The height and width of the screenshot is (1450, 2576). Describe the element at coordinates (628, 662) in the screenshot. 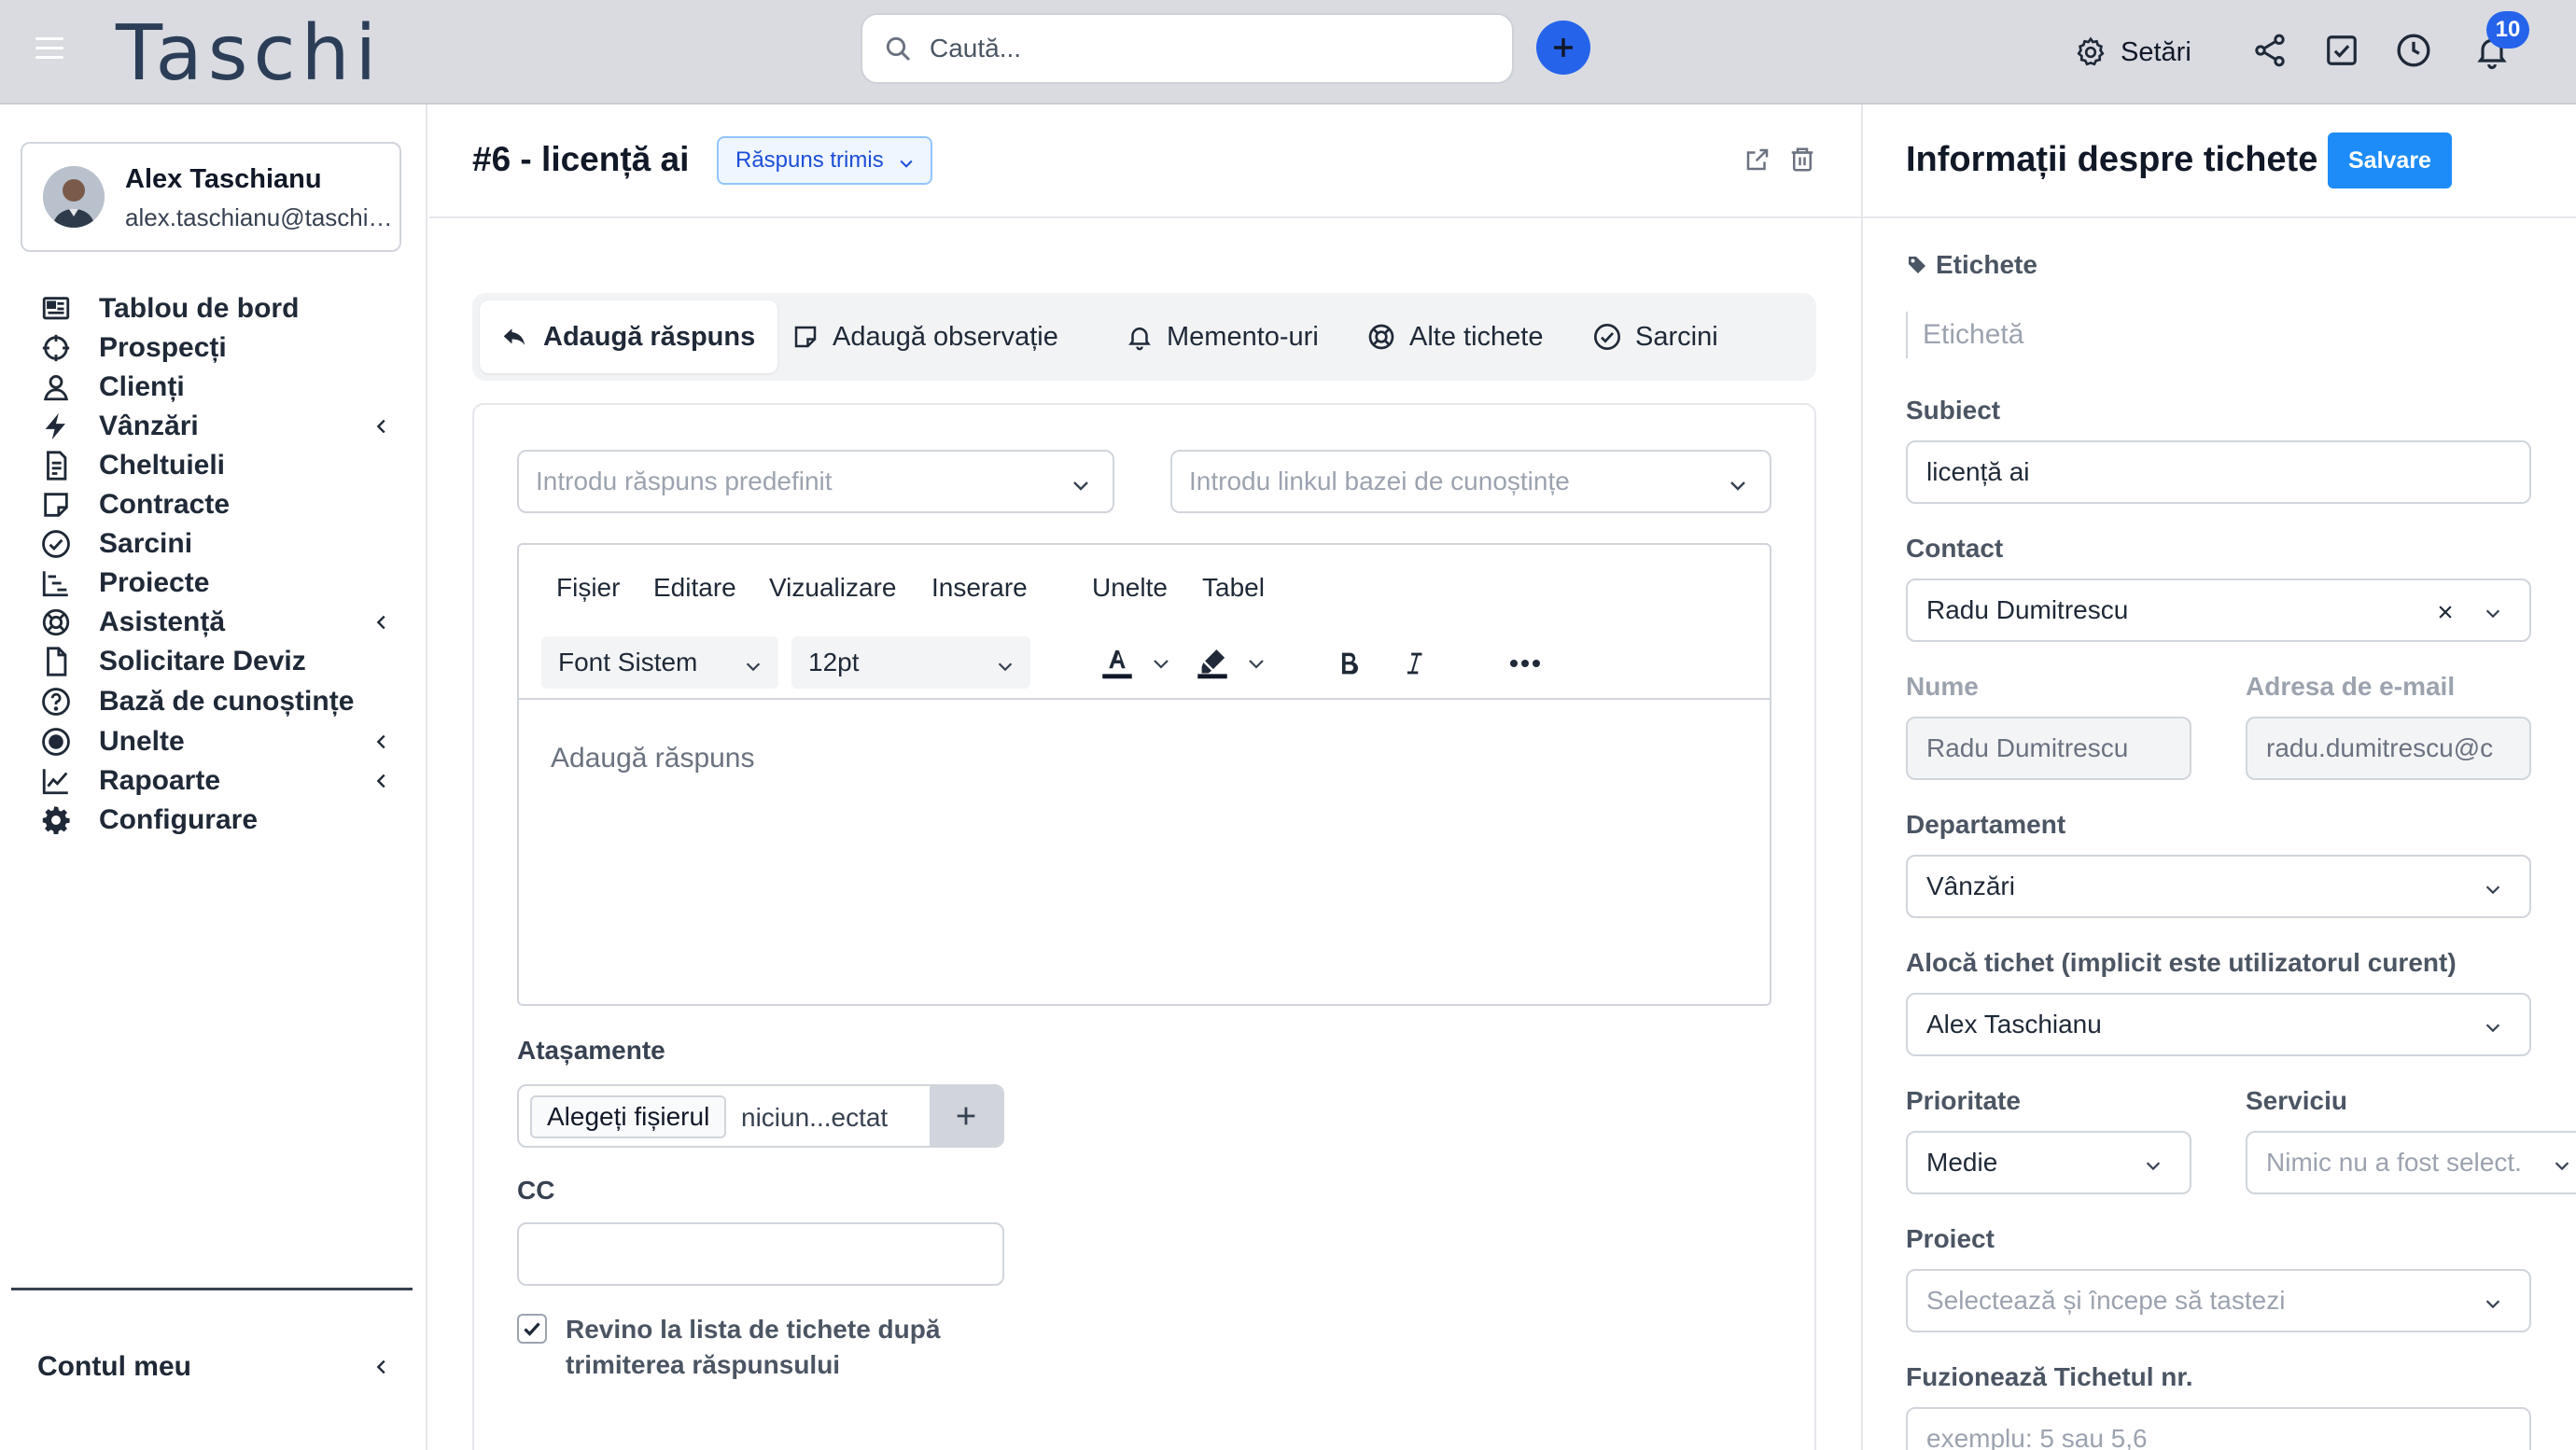

I see `font-family-value: Font Sistem` at that location.